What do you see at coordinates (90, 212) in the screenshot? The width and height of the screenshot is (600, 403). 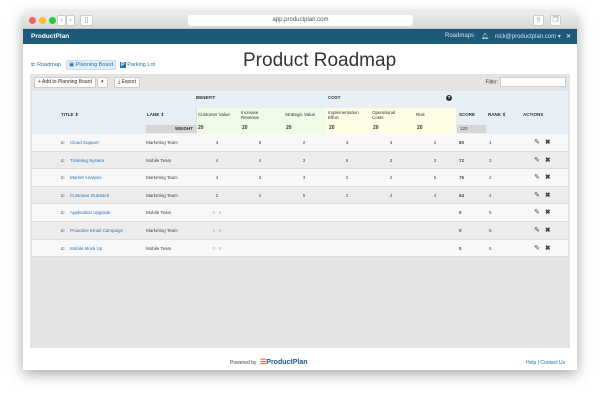 I see `item-title-link: Application Upgrade` at bounding box center [90, 212].